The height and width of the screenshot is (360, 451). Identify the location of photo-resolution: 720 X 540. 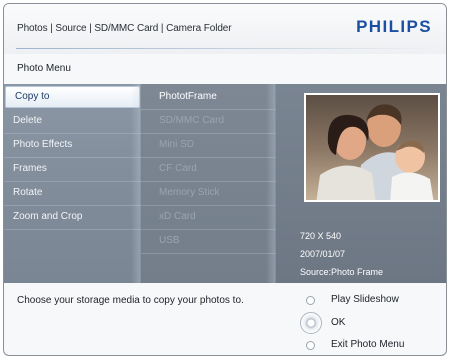
(321, 236).